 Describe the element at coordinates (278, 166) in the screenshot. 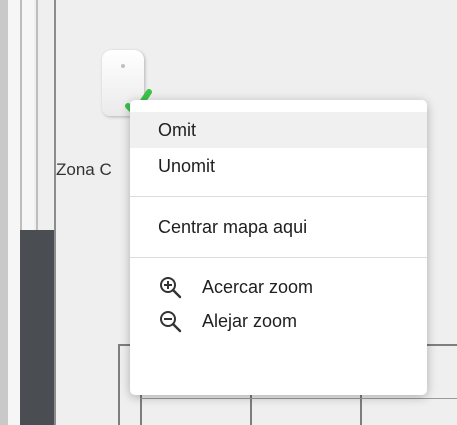

I see `menu-item-unomit: Unomit` at that location.